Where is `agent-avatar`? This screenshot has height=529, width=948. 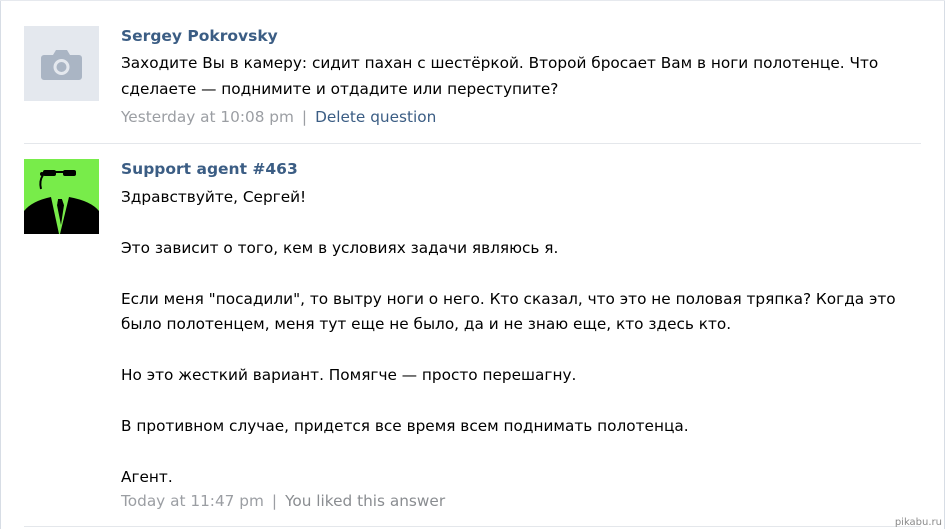 agent-avatar is located at coordinates (61, 196).